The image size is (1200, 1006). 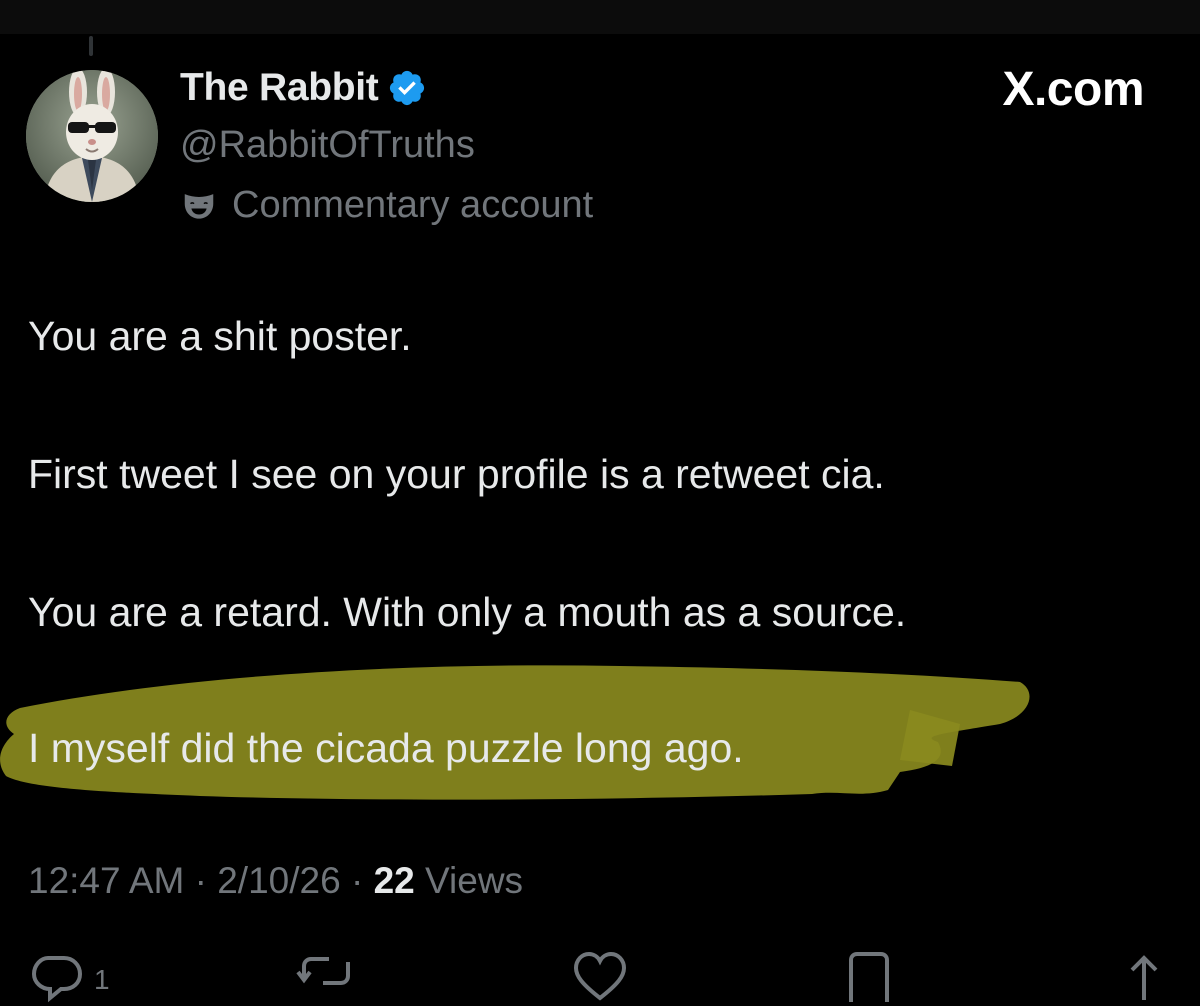 What do you see at coordinates (102, 979) in the screenshot?
I see `reply-count: 1` at bounding box center [102, 979].